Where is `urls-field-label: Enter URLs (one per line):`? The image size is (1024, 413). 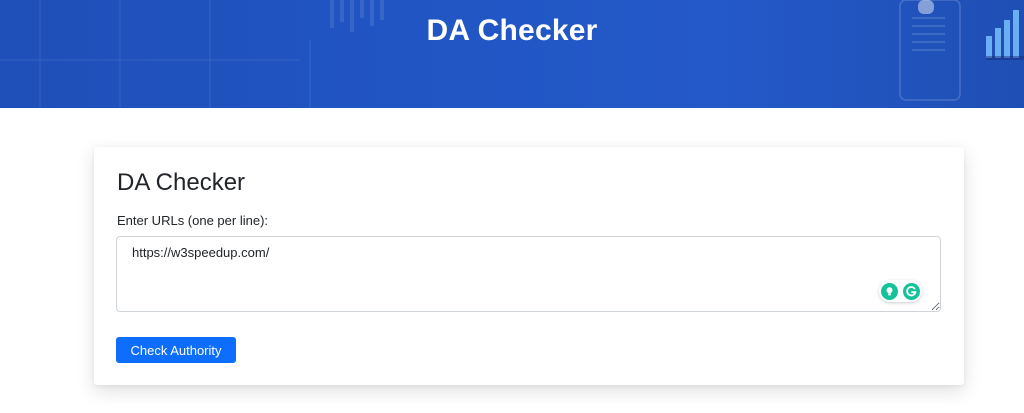 urls-field-label: Enter URLs (one per line): is located at coordinates (193, 220).